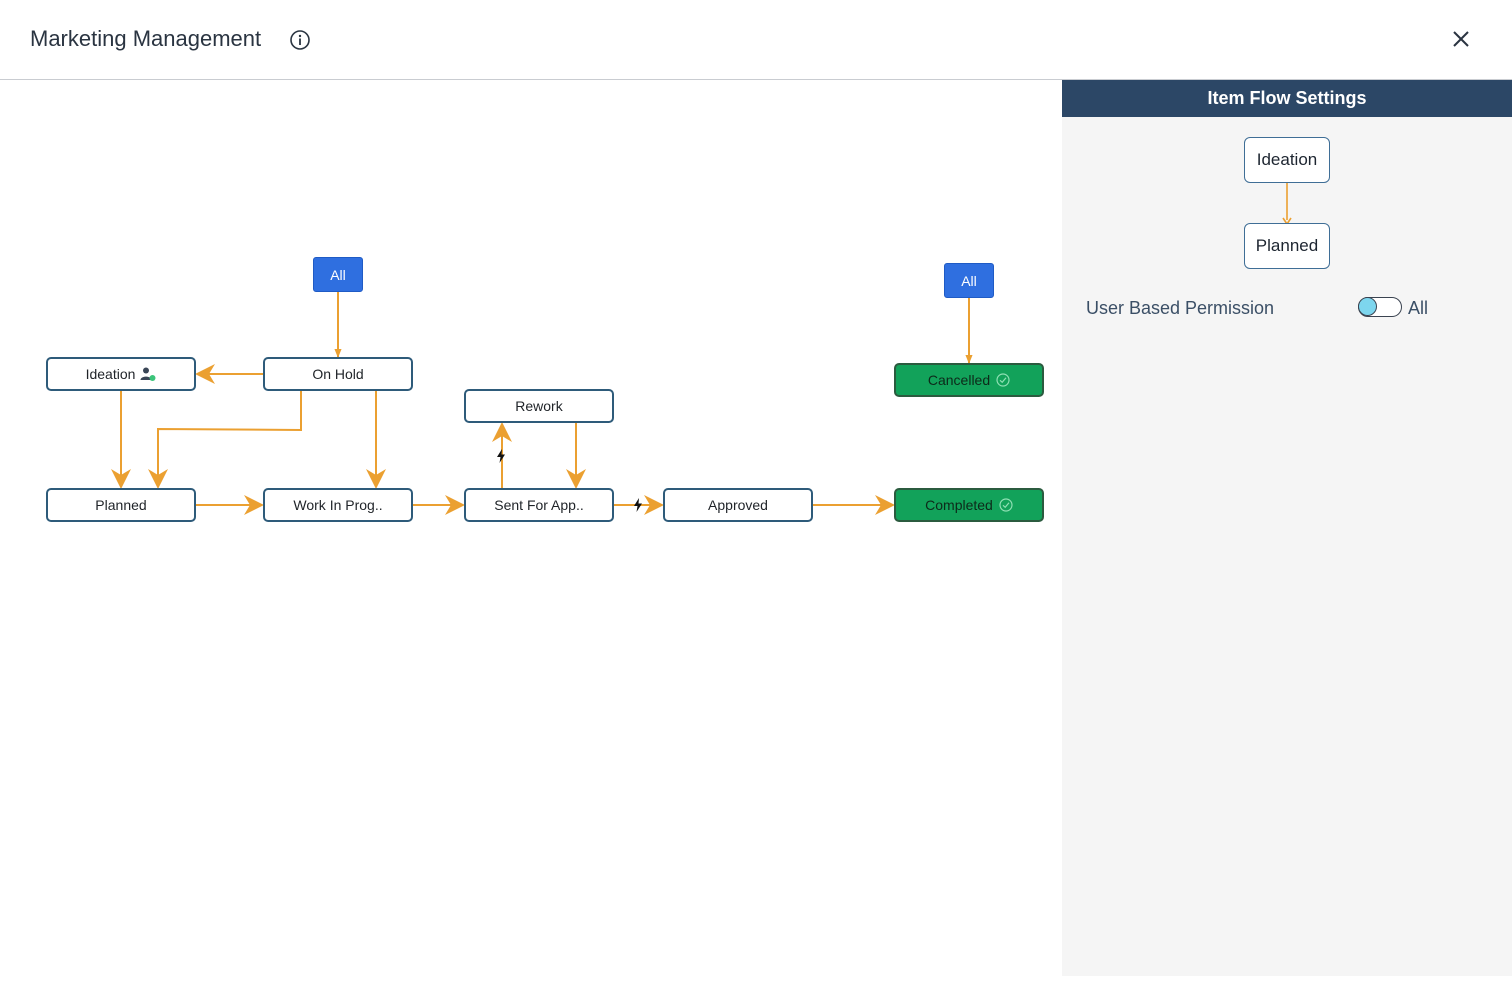  I want to click on node-label: Work In Prog.., so click(338, 505).